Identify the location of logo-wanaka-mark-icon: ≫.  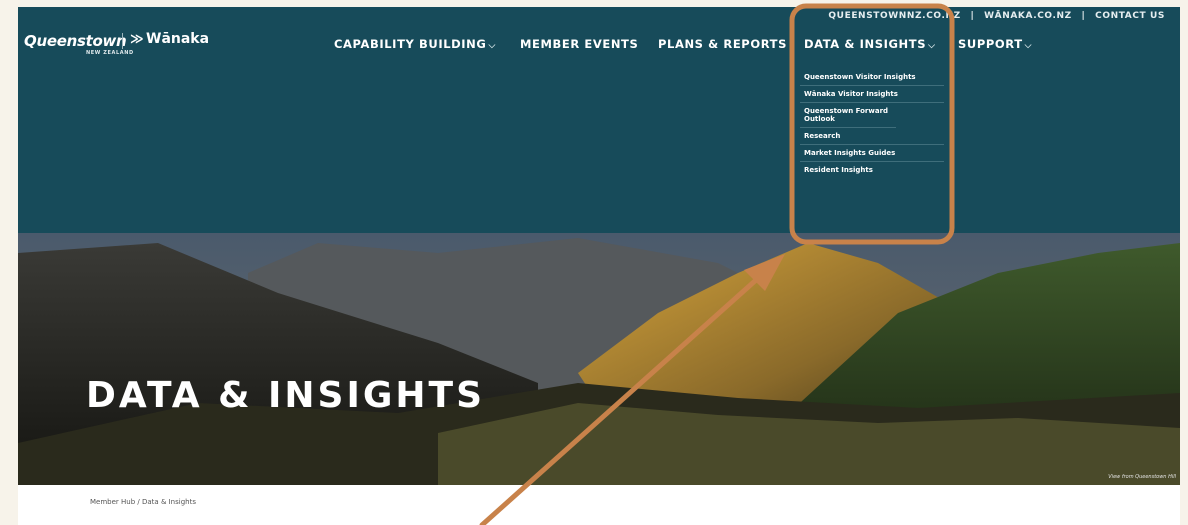
(137, 39).